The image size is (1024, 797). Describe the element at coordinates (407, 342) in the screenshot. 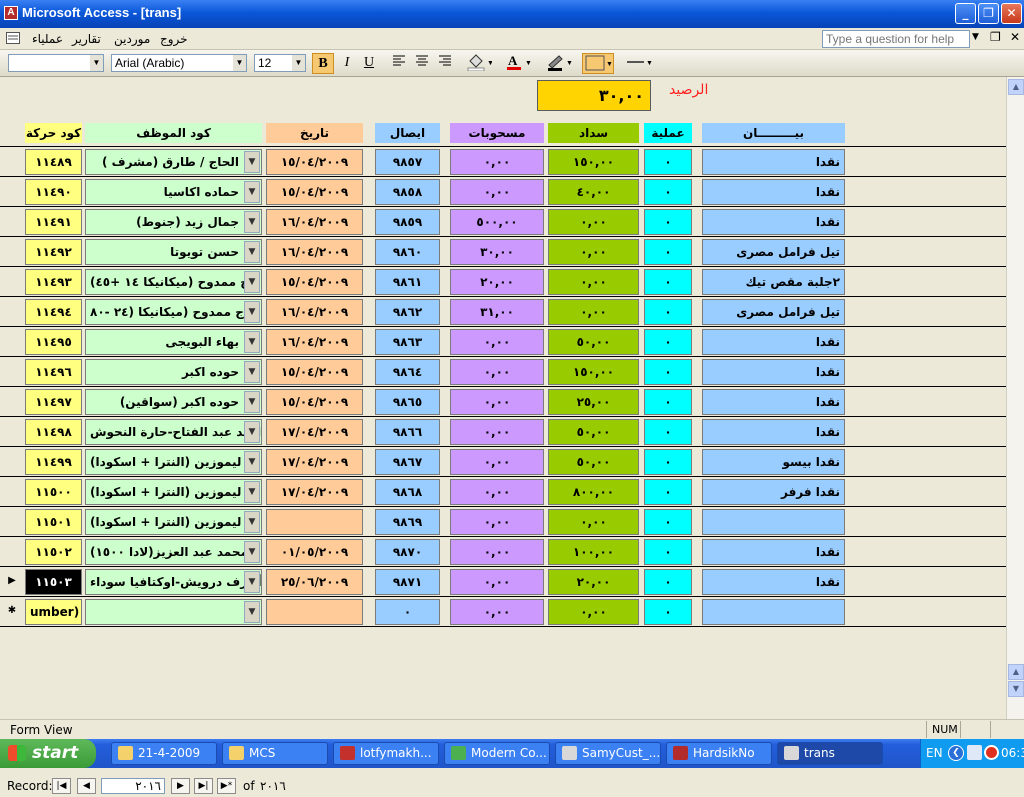

I see `receipt-field: ٩٨٦٣` at that location.